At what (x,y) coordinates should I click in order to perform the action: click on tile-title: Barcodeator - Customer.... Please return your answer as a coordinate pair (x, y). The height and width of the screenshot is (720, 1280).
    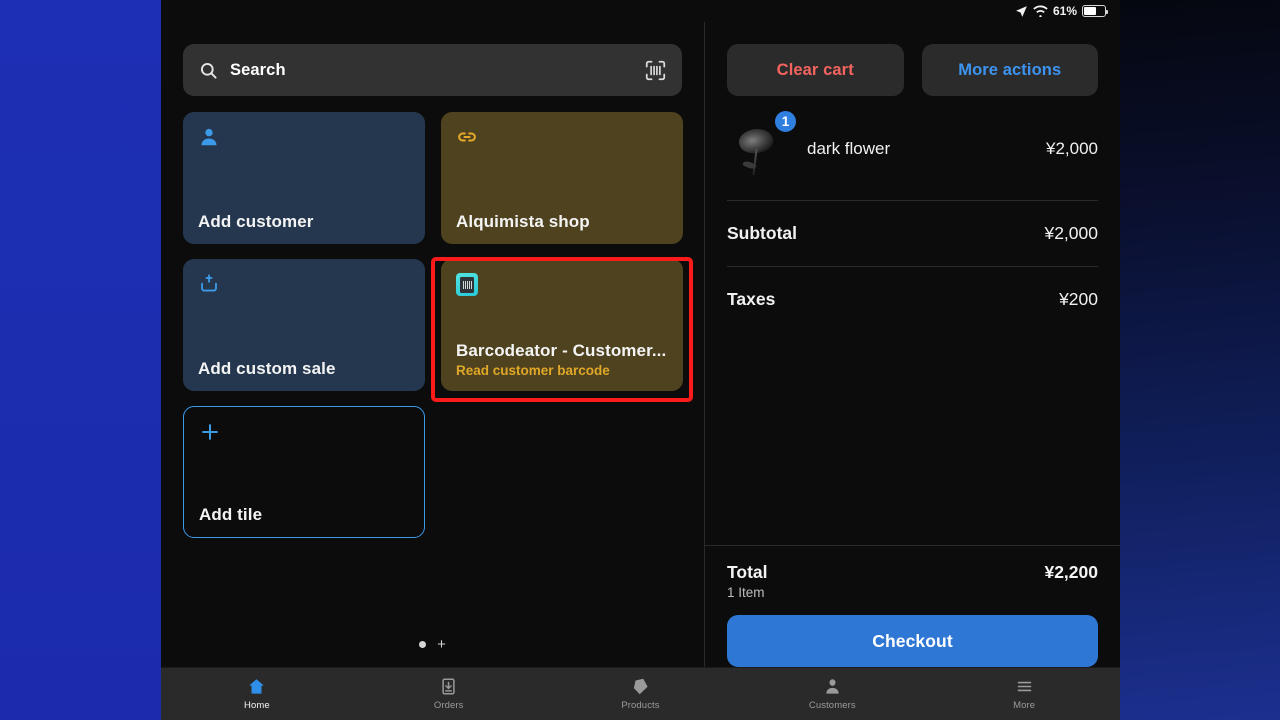
    Looking at the image, I should click on (561, 350).